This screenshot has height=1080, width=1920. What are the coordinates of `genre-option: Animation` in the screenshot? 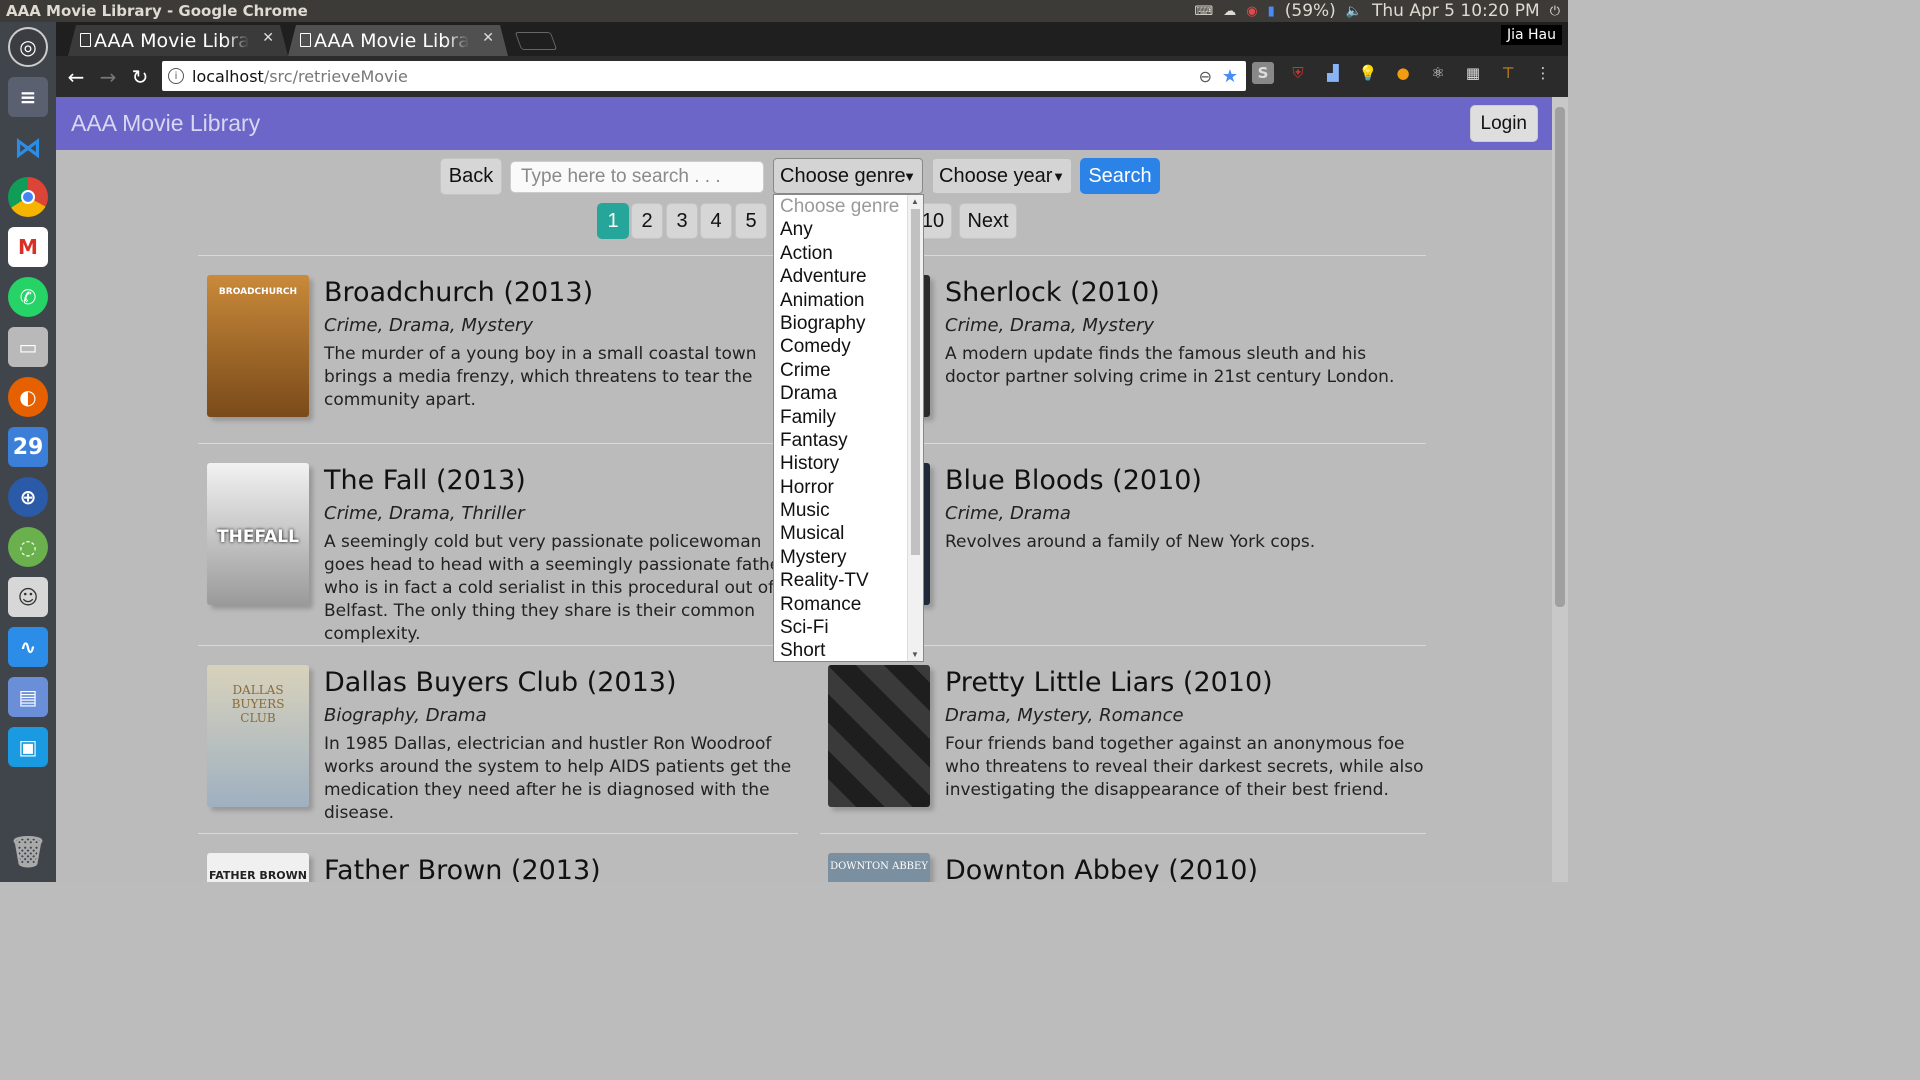 It's located at (848, 300).